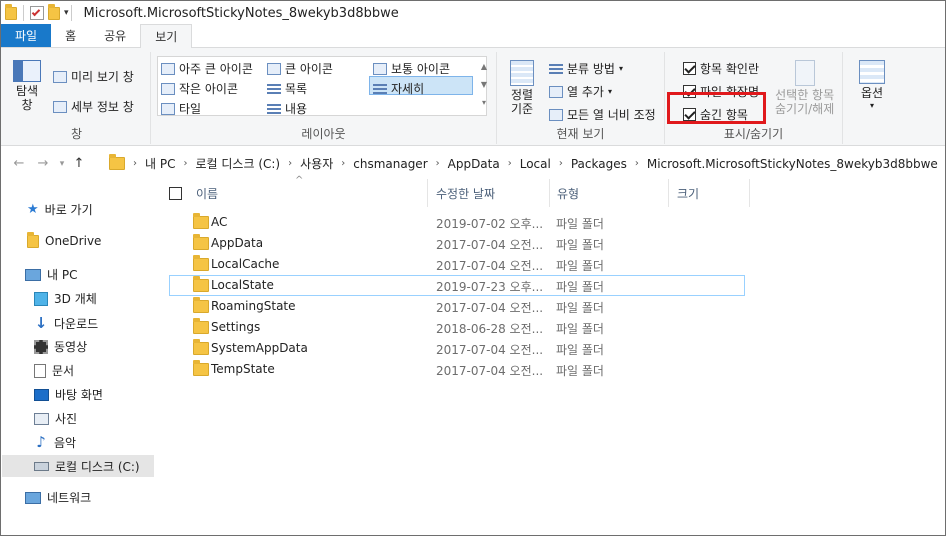 The height and width of the screenshot is (536, 946). What do you see at coordinates (65, 442) in the screenshot?
I see `nav-label: 음악` at bounding box center [65, 442].